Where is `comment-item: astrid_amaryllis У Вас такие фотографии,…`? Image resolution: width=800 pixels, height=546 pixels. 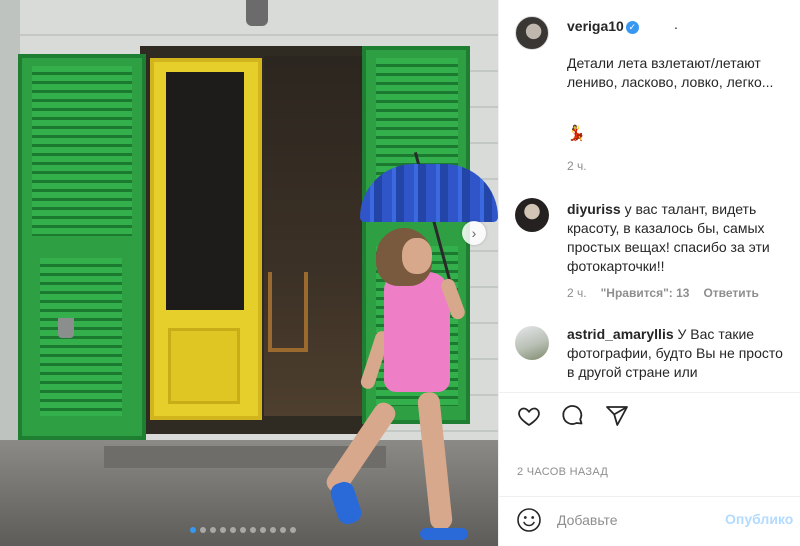
comment-item: astrid_amaryllis У Вас такие фотографии,… is located at coordinates (680, 358).